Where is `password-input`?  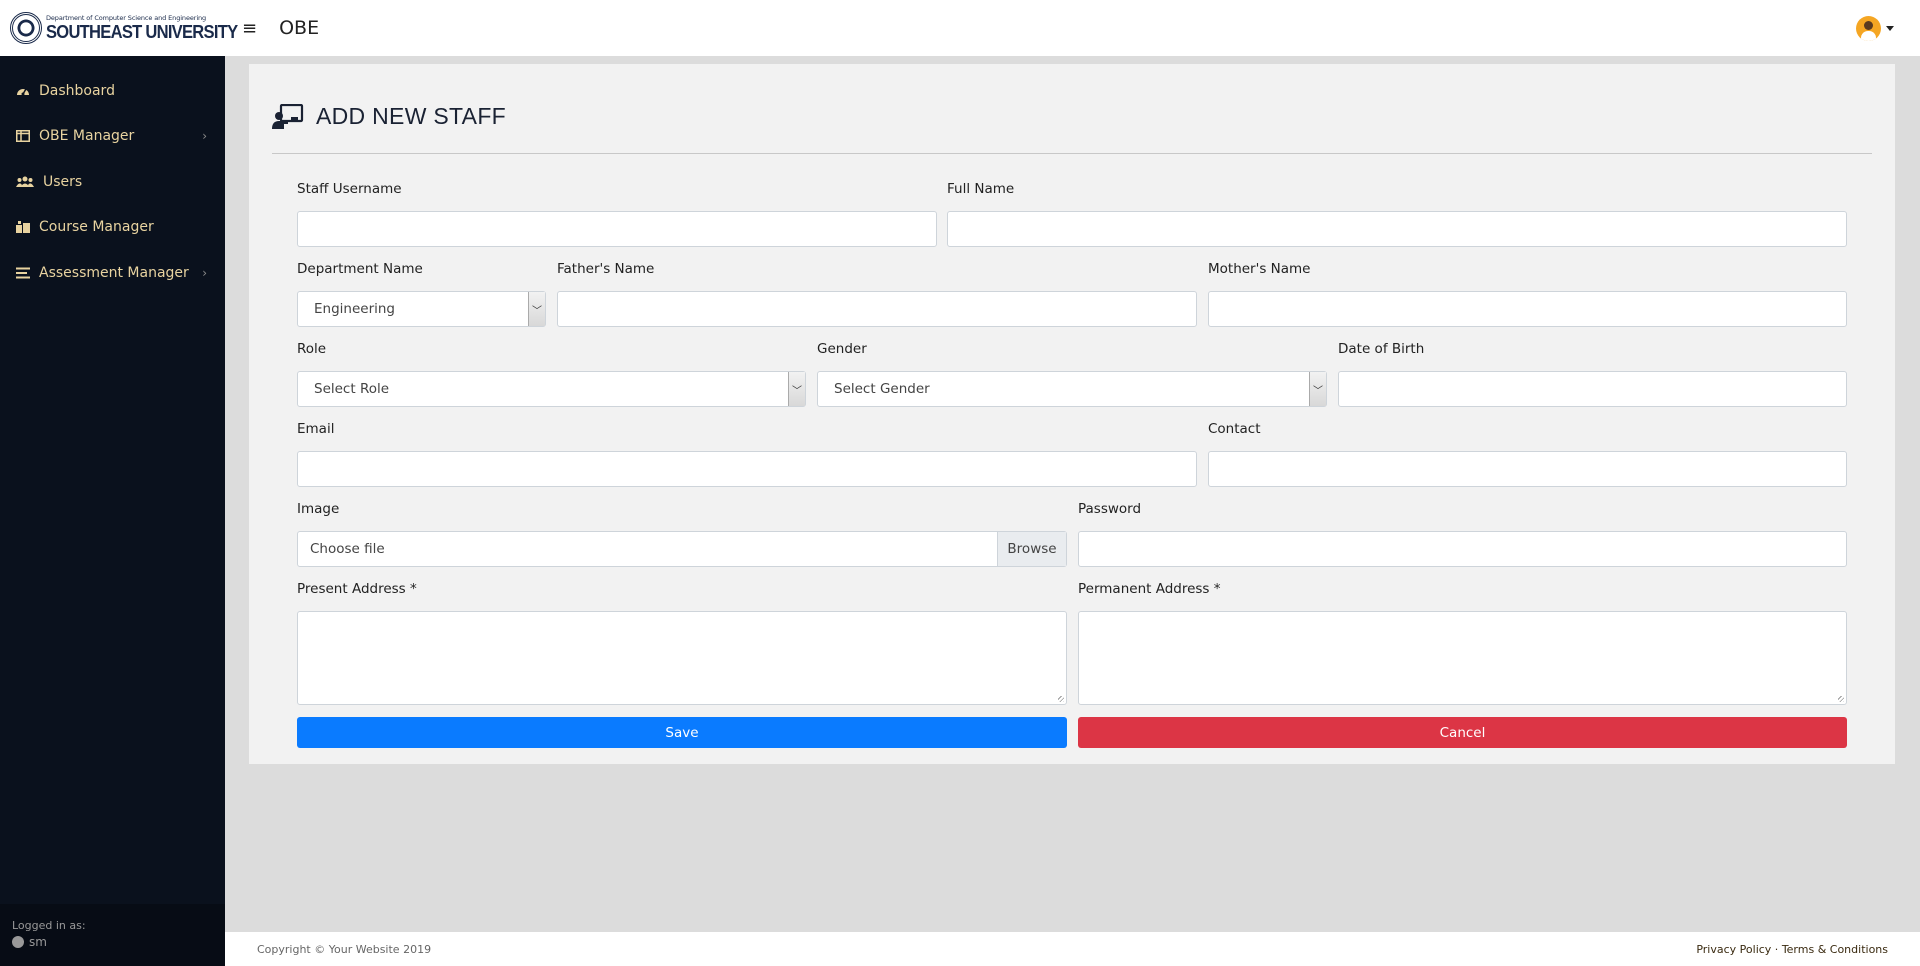
password-input is located at coordinates (1462, 549).